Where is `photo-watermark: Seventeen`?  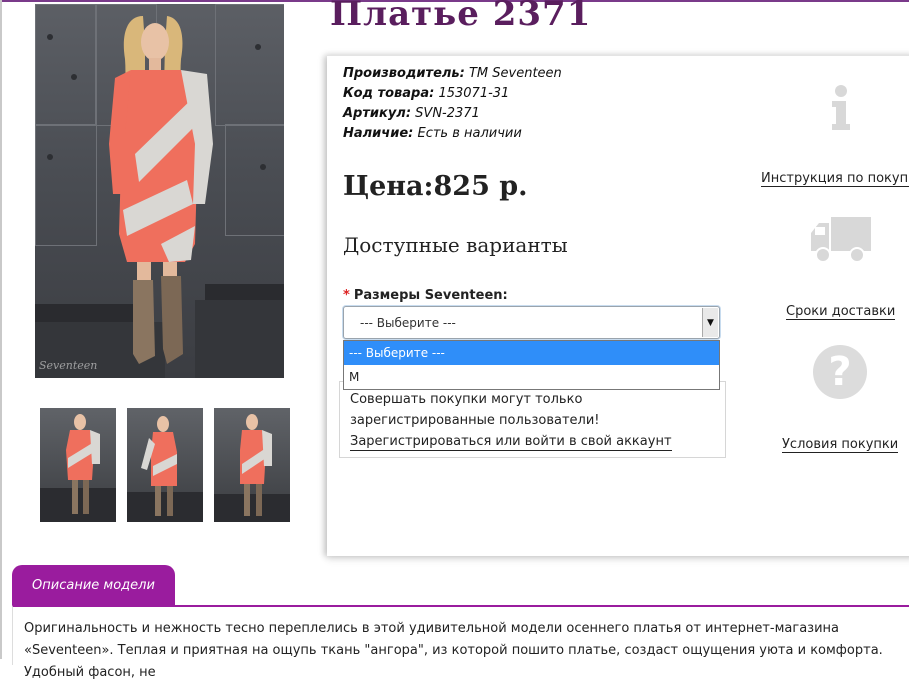 photo-watermark: Seventeen is located at coordinates (68, 365).